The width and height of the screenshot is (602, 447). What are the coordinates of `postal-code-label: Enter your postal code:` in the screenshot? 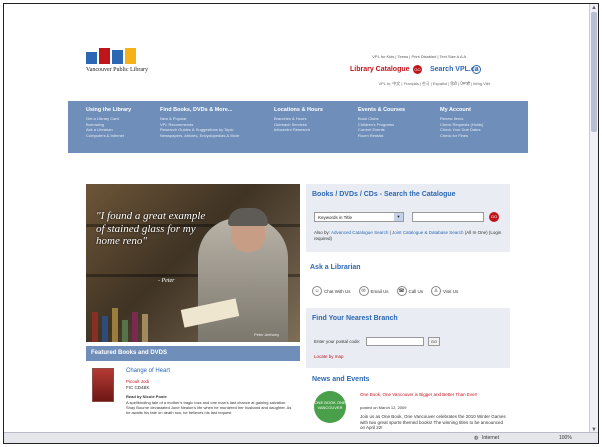 It's located at (337, 341).